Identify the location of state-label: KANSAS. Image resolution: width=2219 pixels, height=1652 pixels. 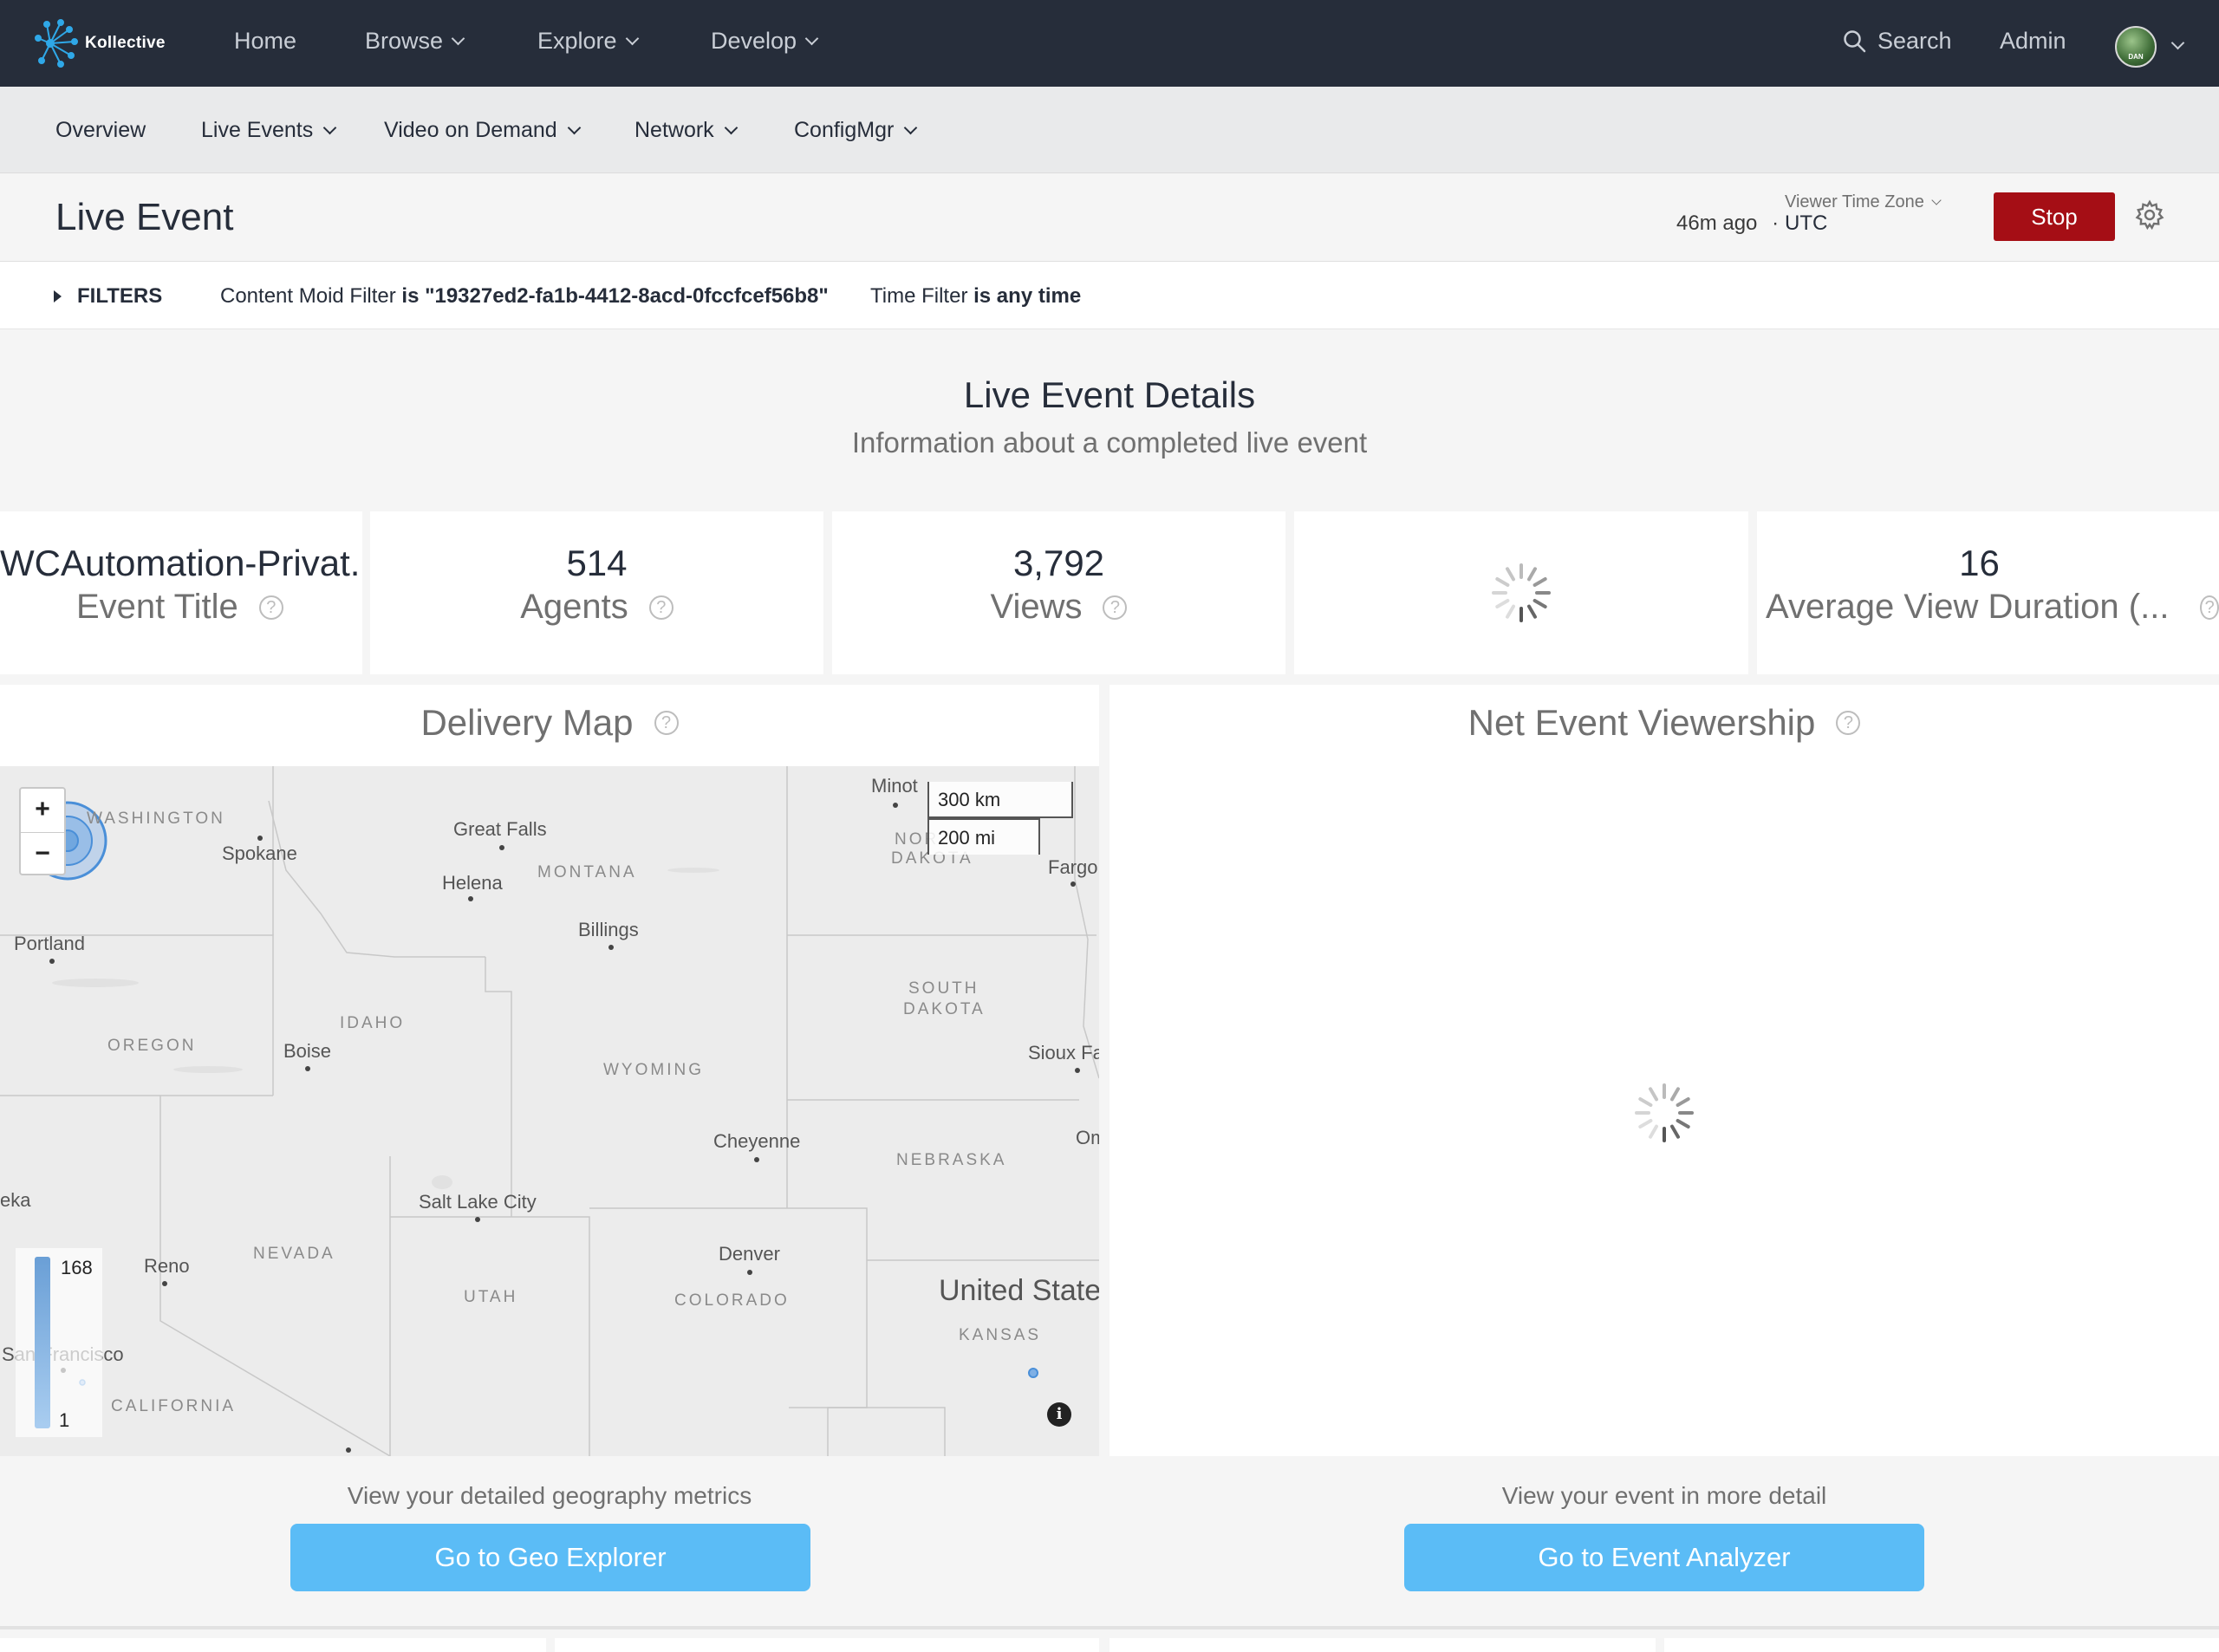
(1000, 1335).